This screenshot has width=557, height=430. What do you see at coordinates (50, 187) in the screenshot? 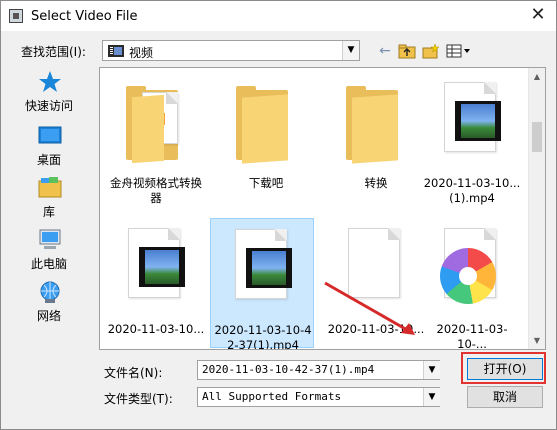
I see `library-icon` at bounding box center [50, 187].